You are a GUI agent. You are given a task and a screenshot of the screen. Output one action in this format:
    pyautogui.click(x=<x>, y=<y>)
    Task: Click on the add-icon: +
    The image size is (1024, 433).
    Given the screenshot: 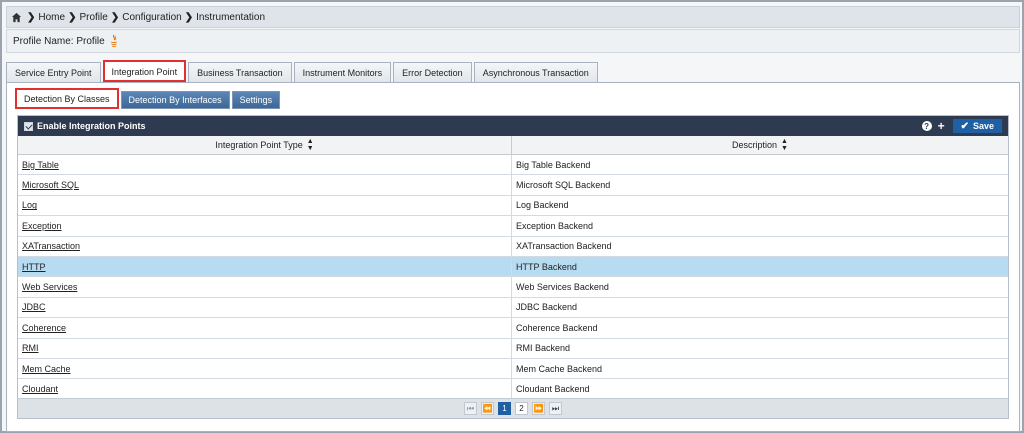 What is the action you would take?
    pyautogui.click(x=941, y=126)
    